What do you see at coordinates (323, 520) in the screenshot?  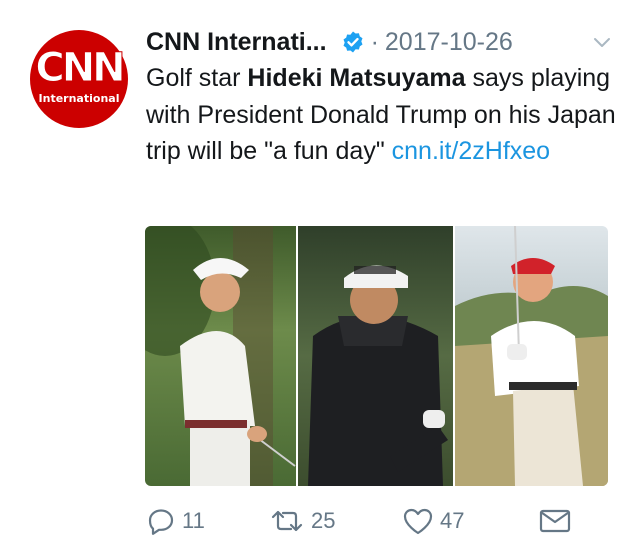 I see `retweet-count: 25` at bounding box center [323, 520].